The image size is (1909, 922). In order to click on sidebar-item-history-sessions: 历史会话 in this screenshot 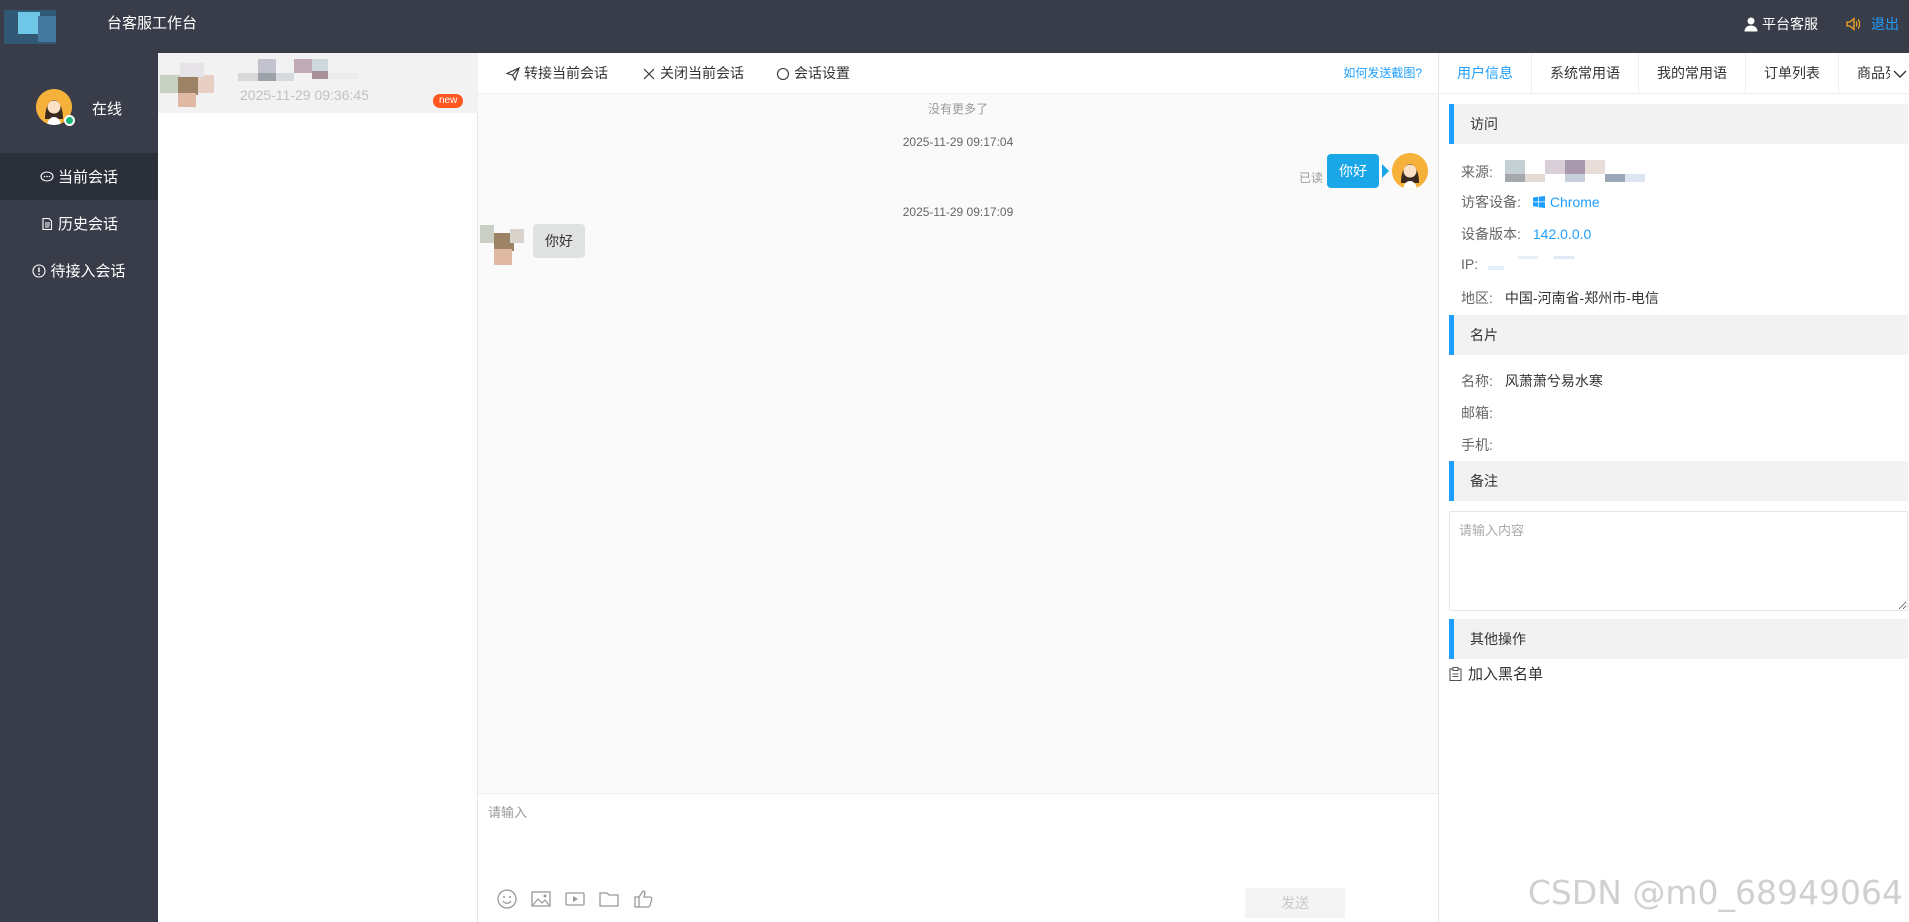, I will do `click(79, 223)`.